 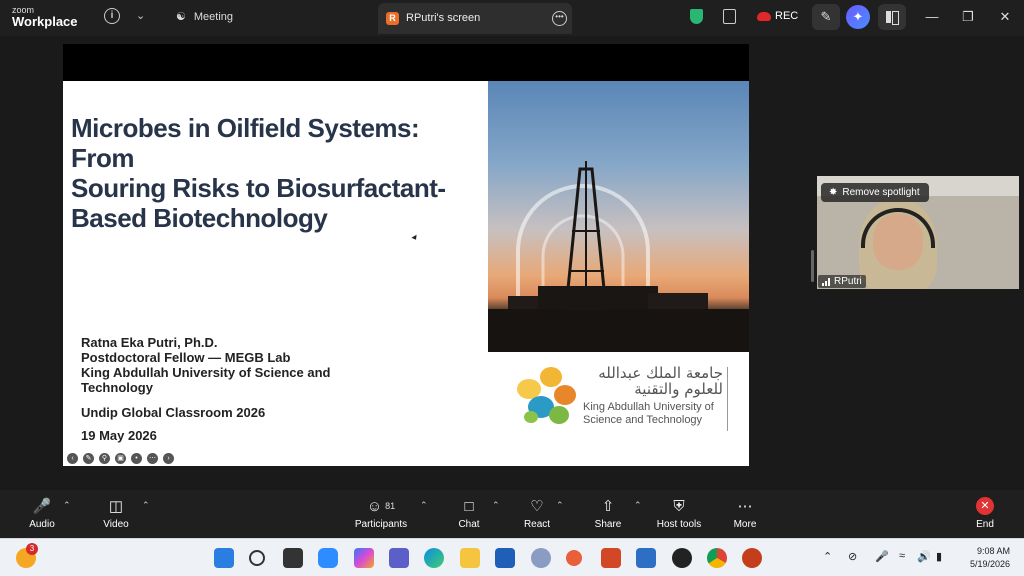 What do you see at coordinates (116, 506) in the screenshot?
I see `video-camera-icon: ◫` at bounding box center [116, 506].